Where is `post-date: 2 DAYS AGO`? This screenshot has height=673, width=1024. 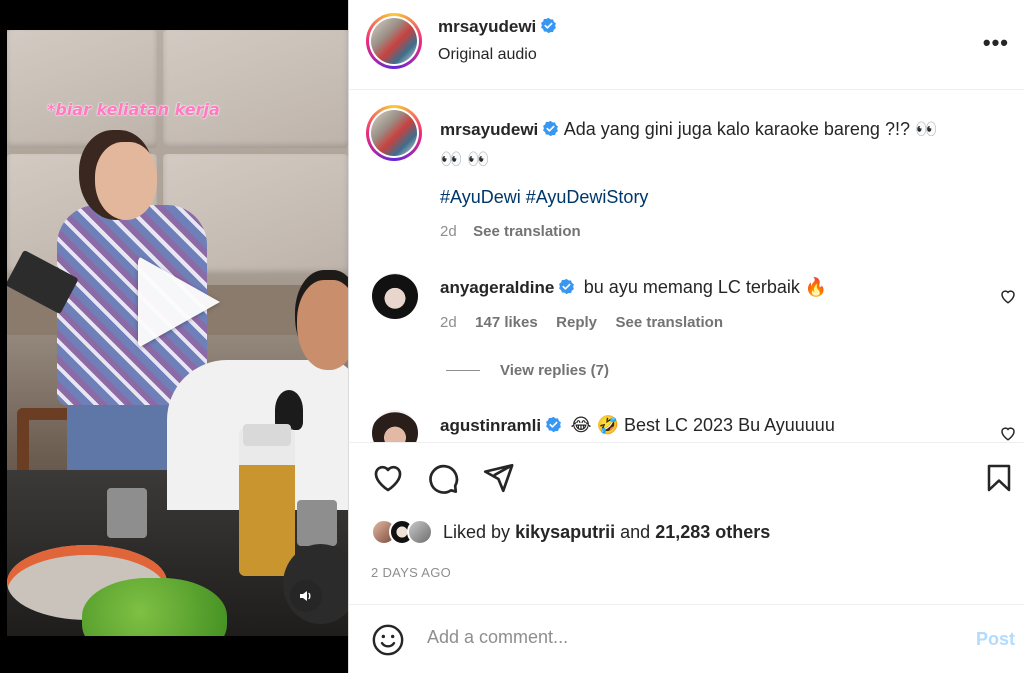
post-date: 2 DAYS AGO is located at coordinates (411, 572).